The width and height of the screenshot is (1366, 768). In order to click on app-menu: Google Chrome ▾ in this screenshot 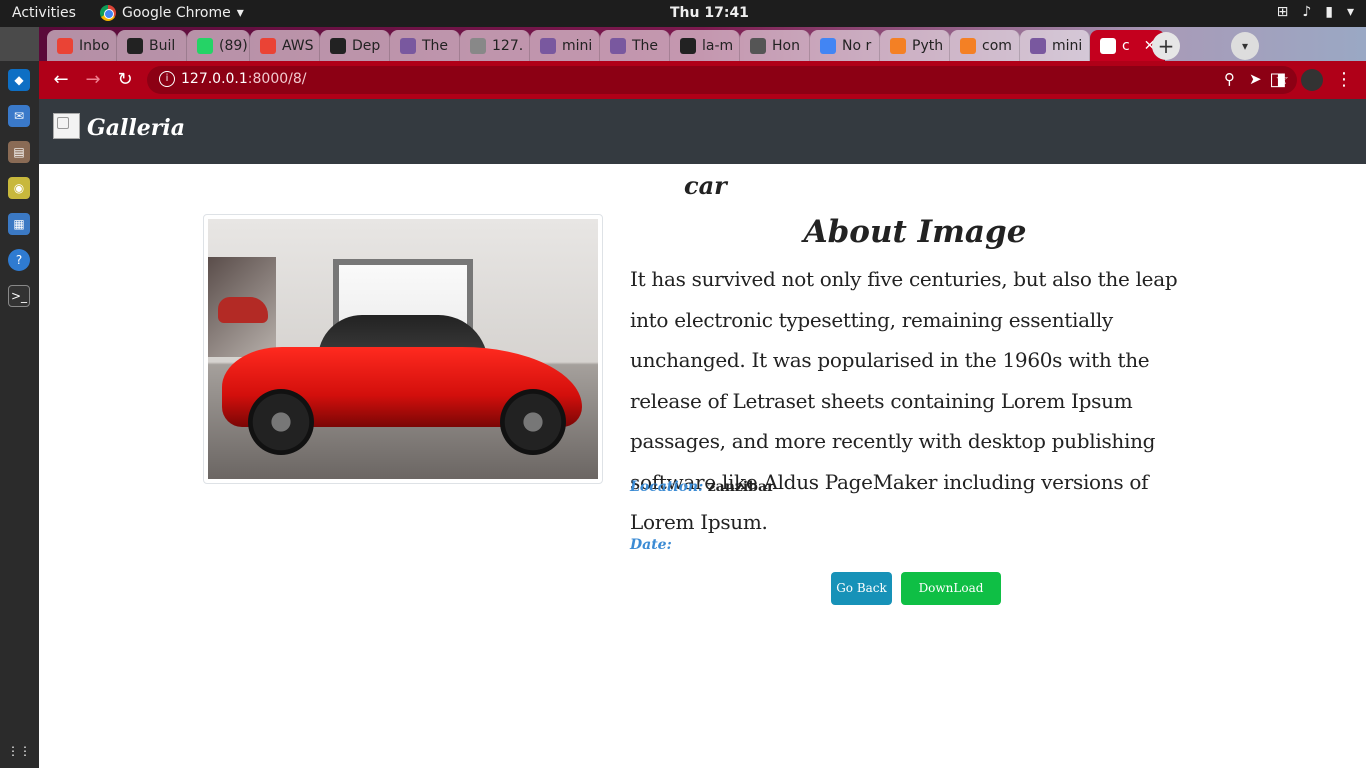, I will do `click(172, 13)`.